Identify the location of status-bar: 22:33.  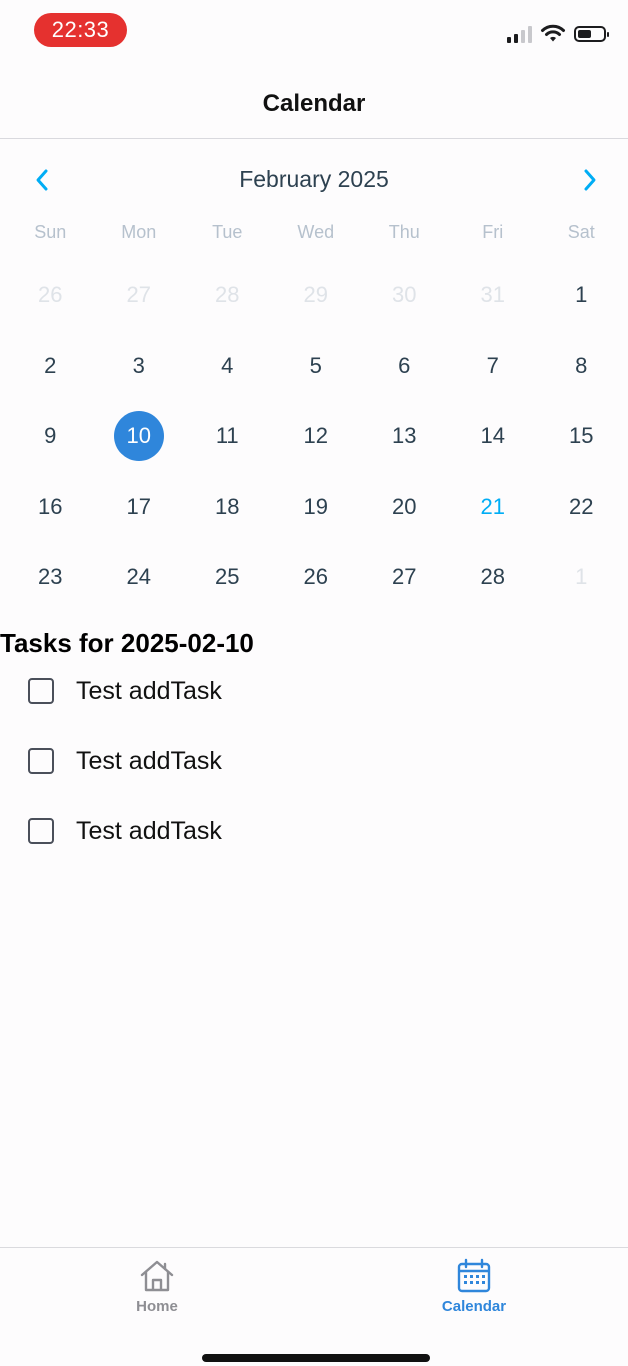
(314, 31).